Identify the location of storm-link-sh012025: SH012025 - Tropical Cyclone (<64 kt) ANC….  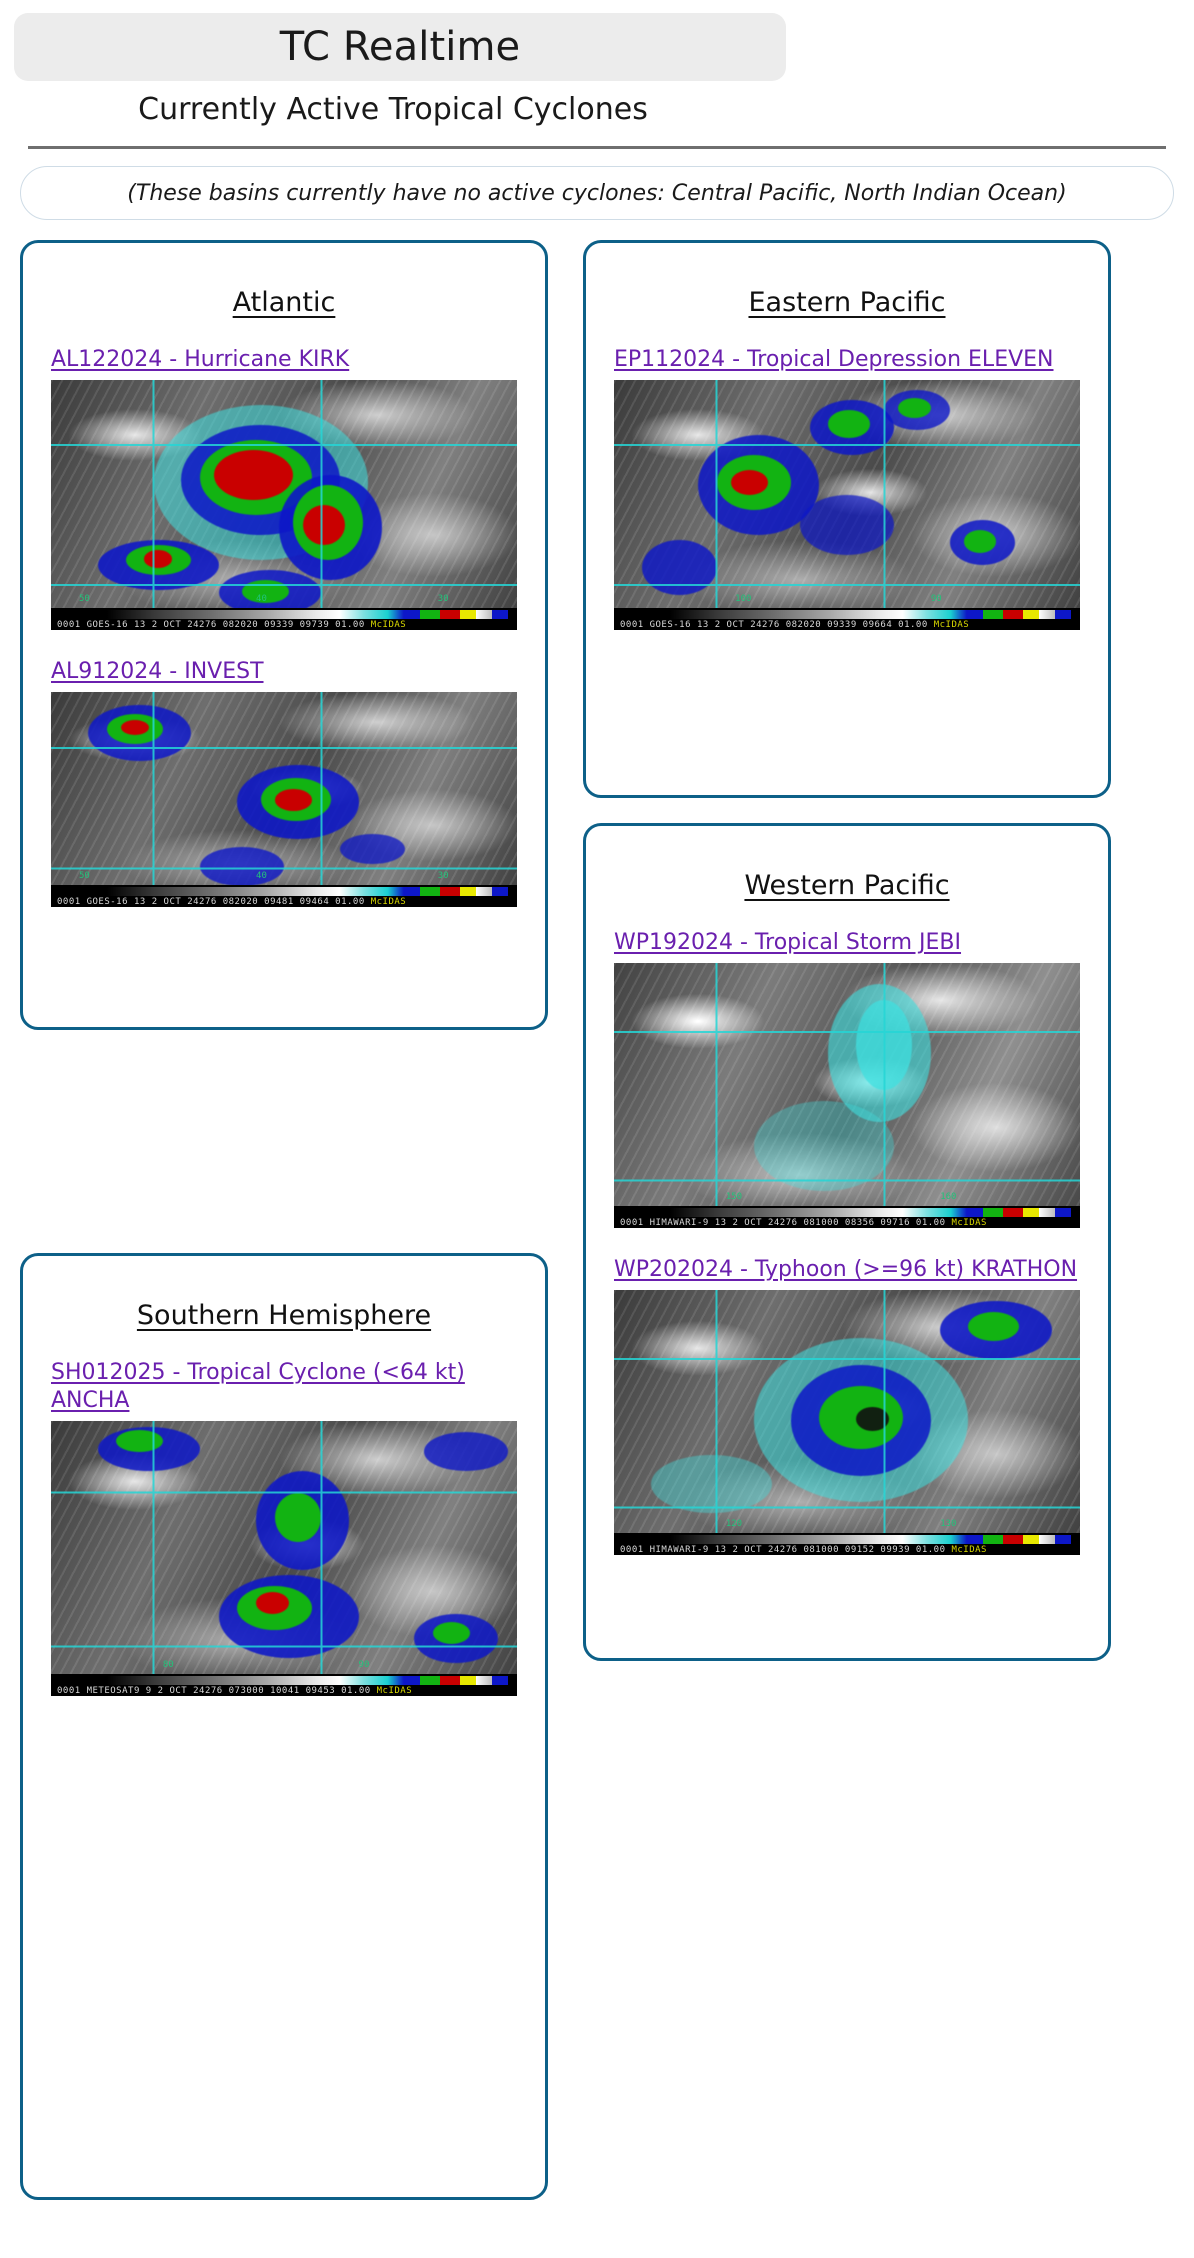
(284, 1387).